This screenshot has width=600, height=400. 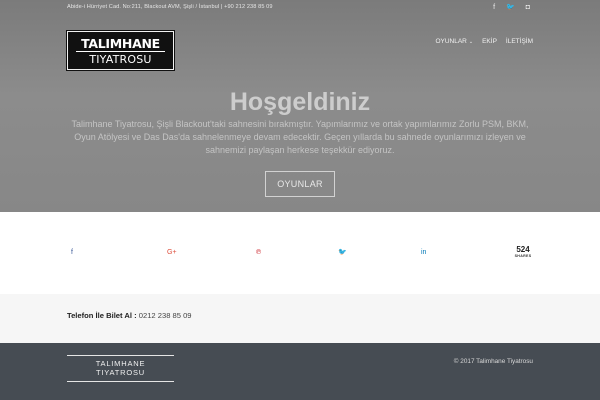 I want to click on twitter-share-icon: 🐦, so click(x=342, y=253).